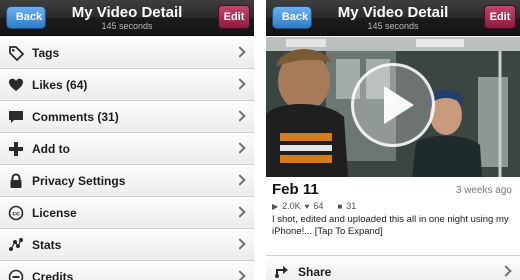 The image size is (520, 280). I want to click on svg-text: cc, so click(16, 214).